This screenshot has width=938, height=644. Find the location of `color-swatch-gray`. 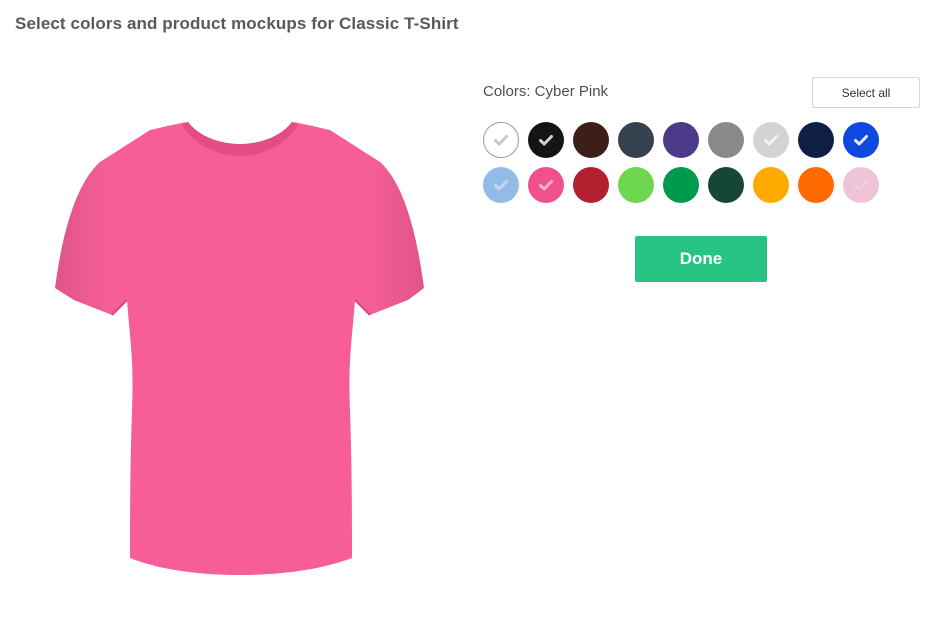

color-swatch-gray is located at coordinates (726, 140).